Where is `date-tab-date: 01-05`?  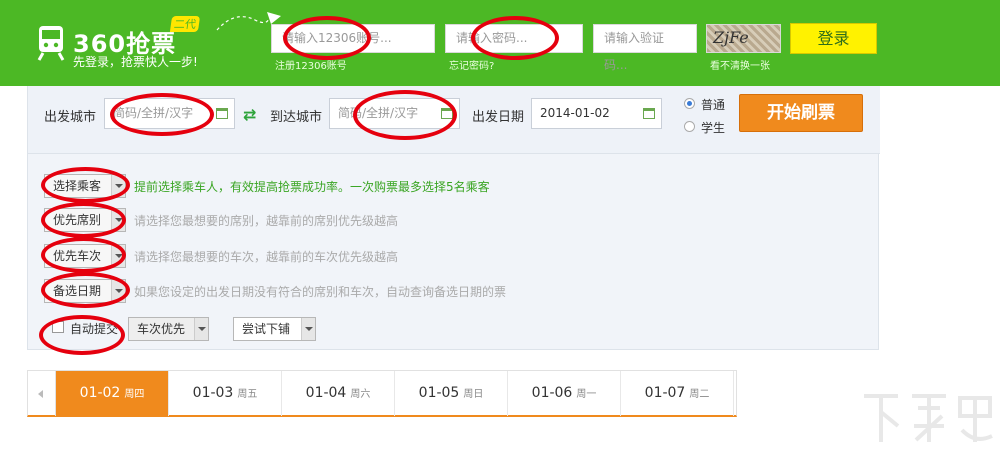
date-tab-date: 01-05 is located at coordinates (439, 393).